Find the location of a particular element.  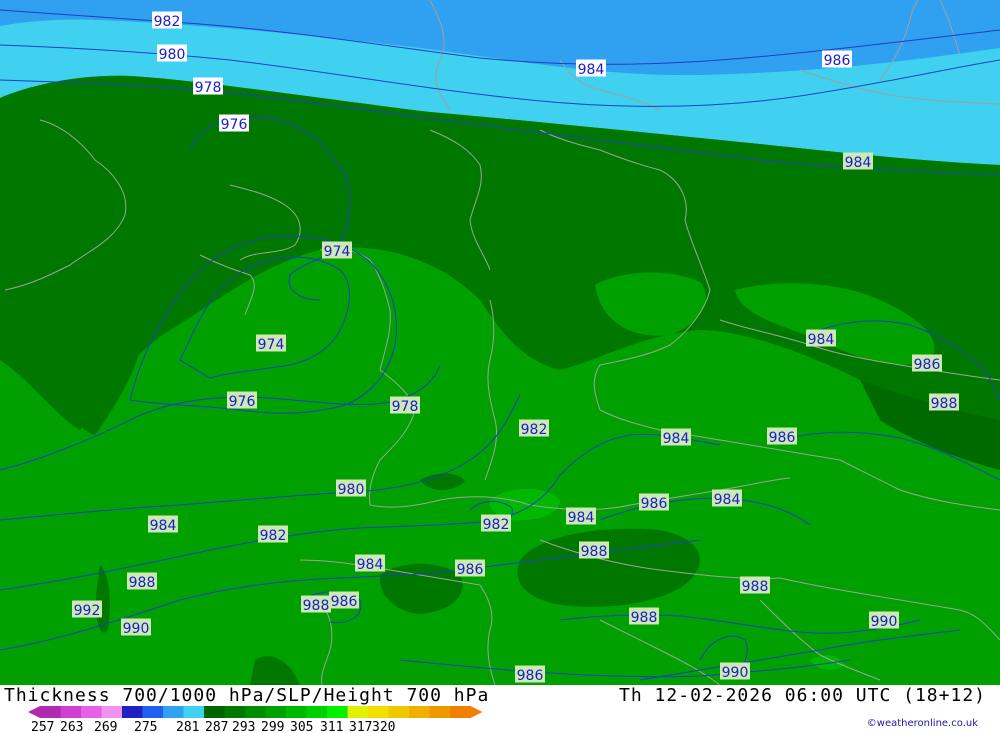

legend-tick: 287 is located at coordinates (216, 726).